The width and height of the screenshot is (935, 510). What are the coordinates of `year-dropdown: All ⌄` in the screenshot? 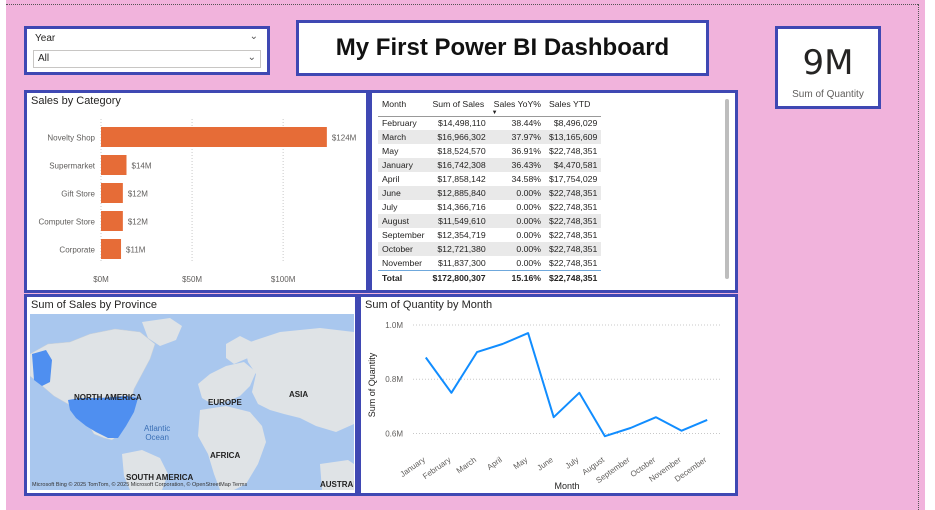 It's located at (147, 59).